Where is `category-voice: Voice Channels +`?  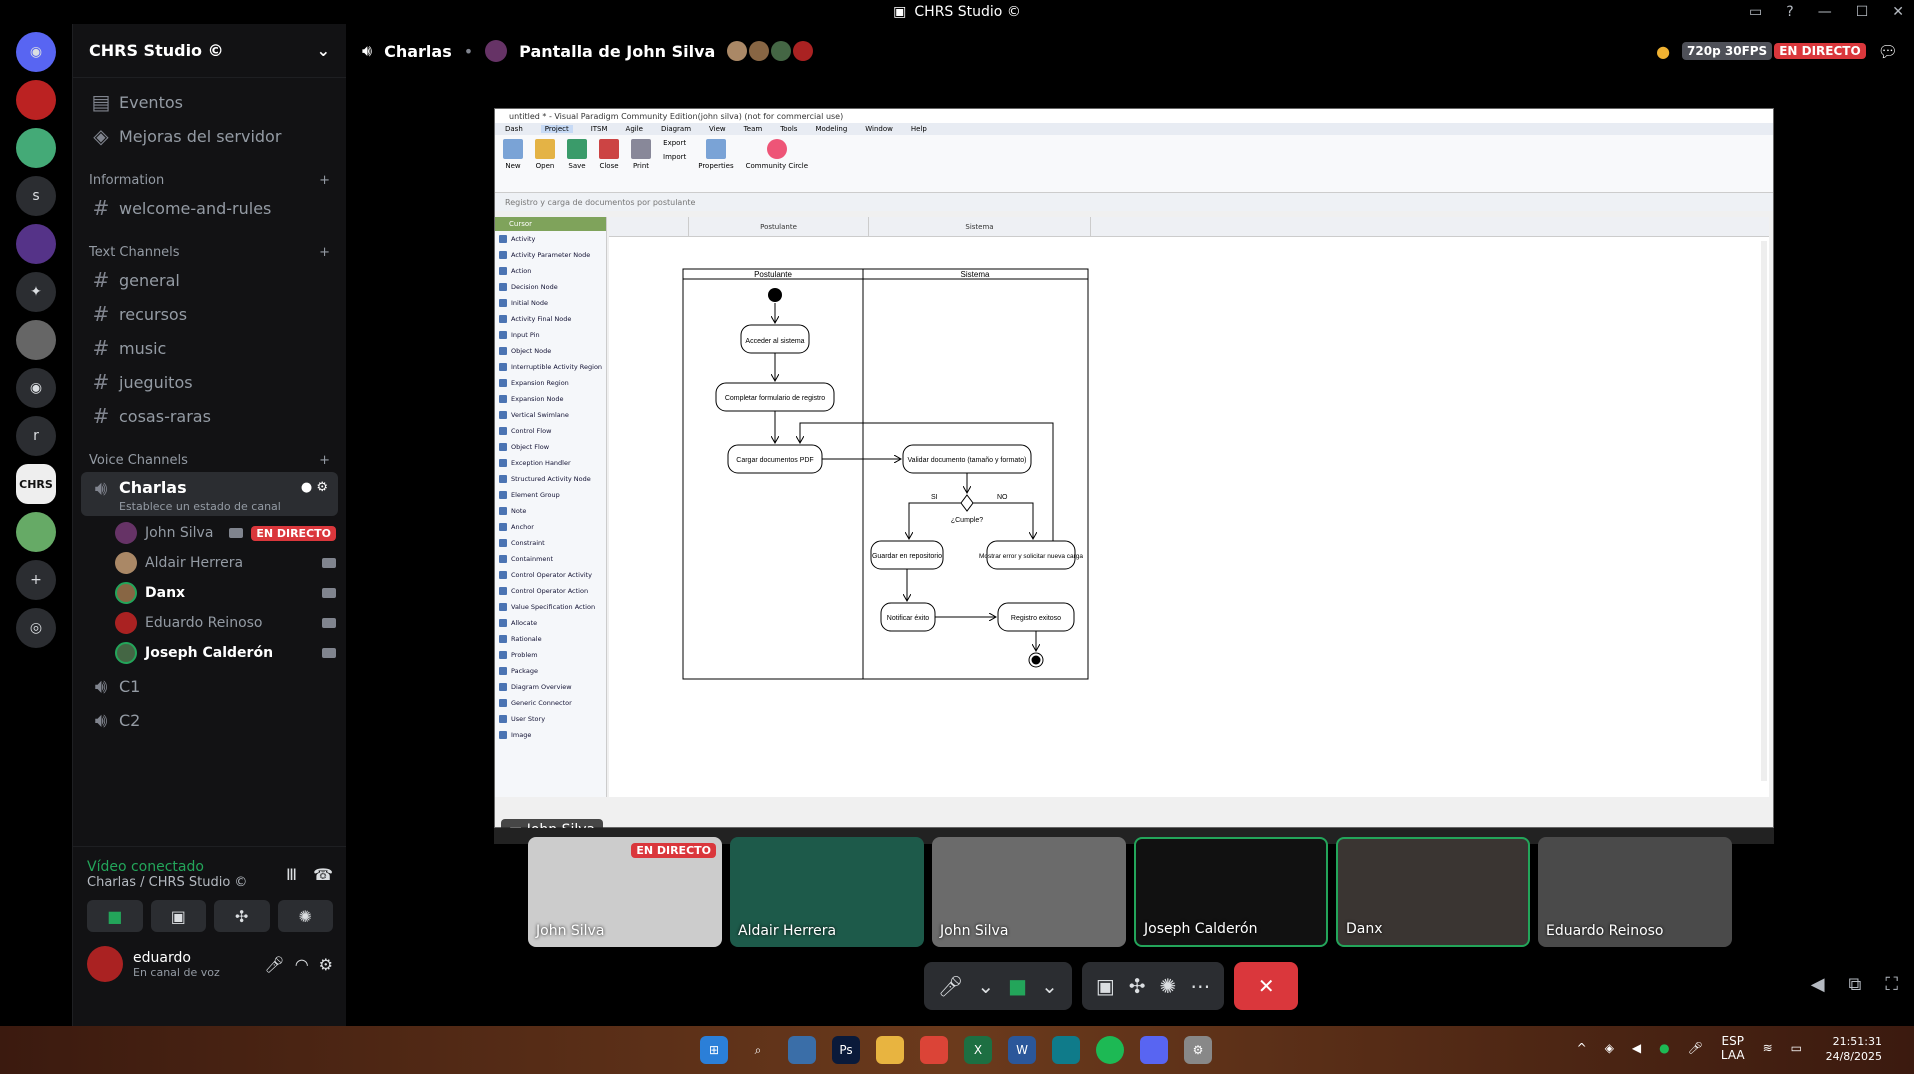 category-voice: Voice Channels + is located at coordinates (209, 460).